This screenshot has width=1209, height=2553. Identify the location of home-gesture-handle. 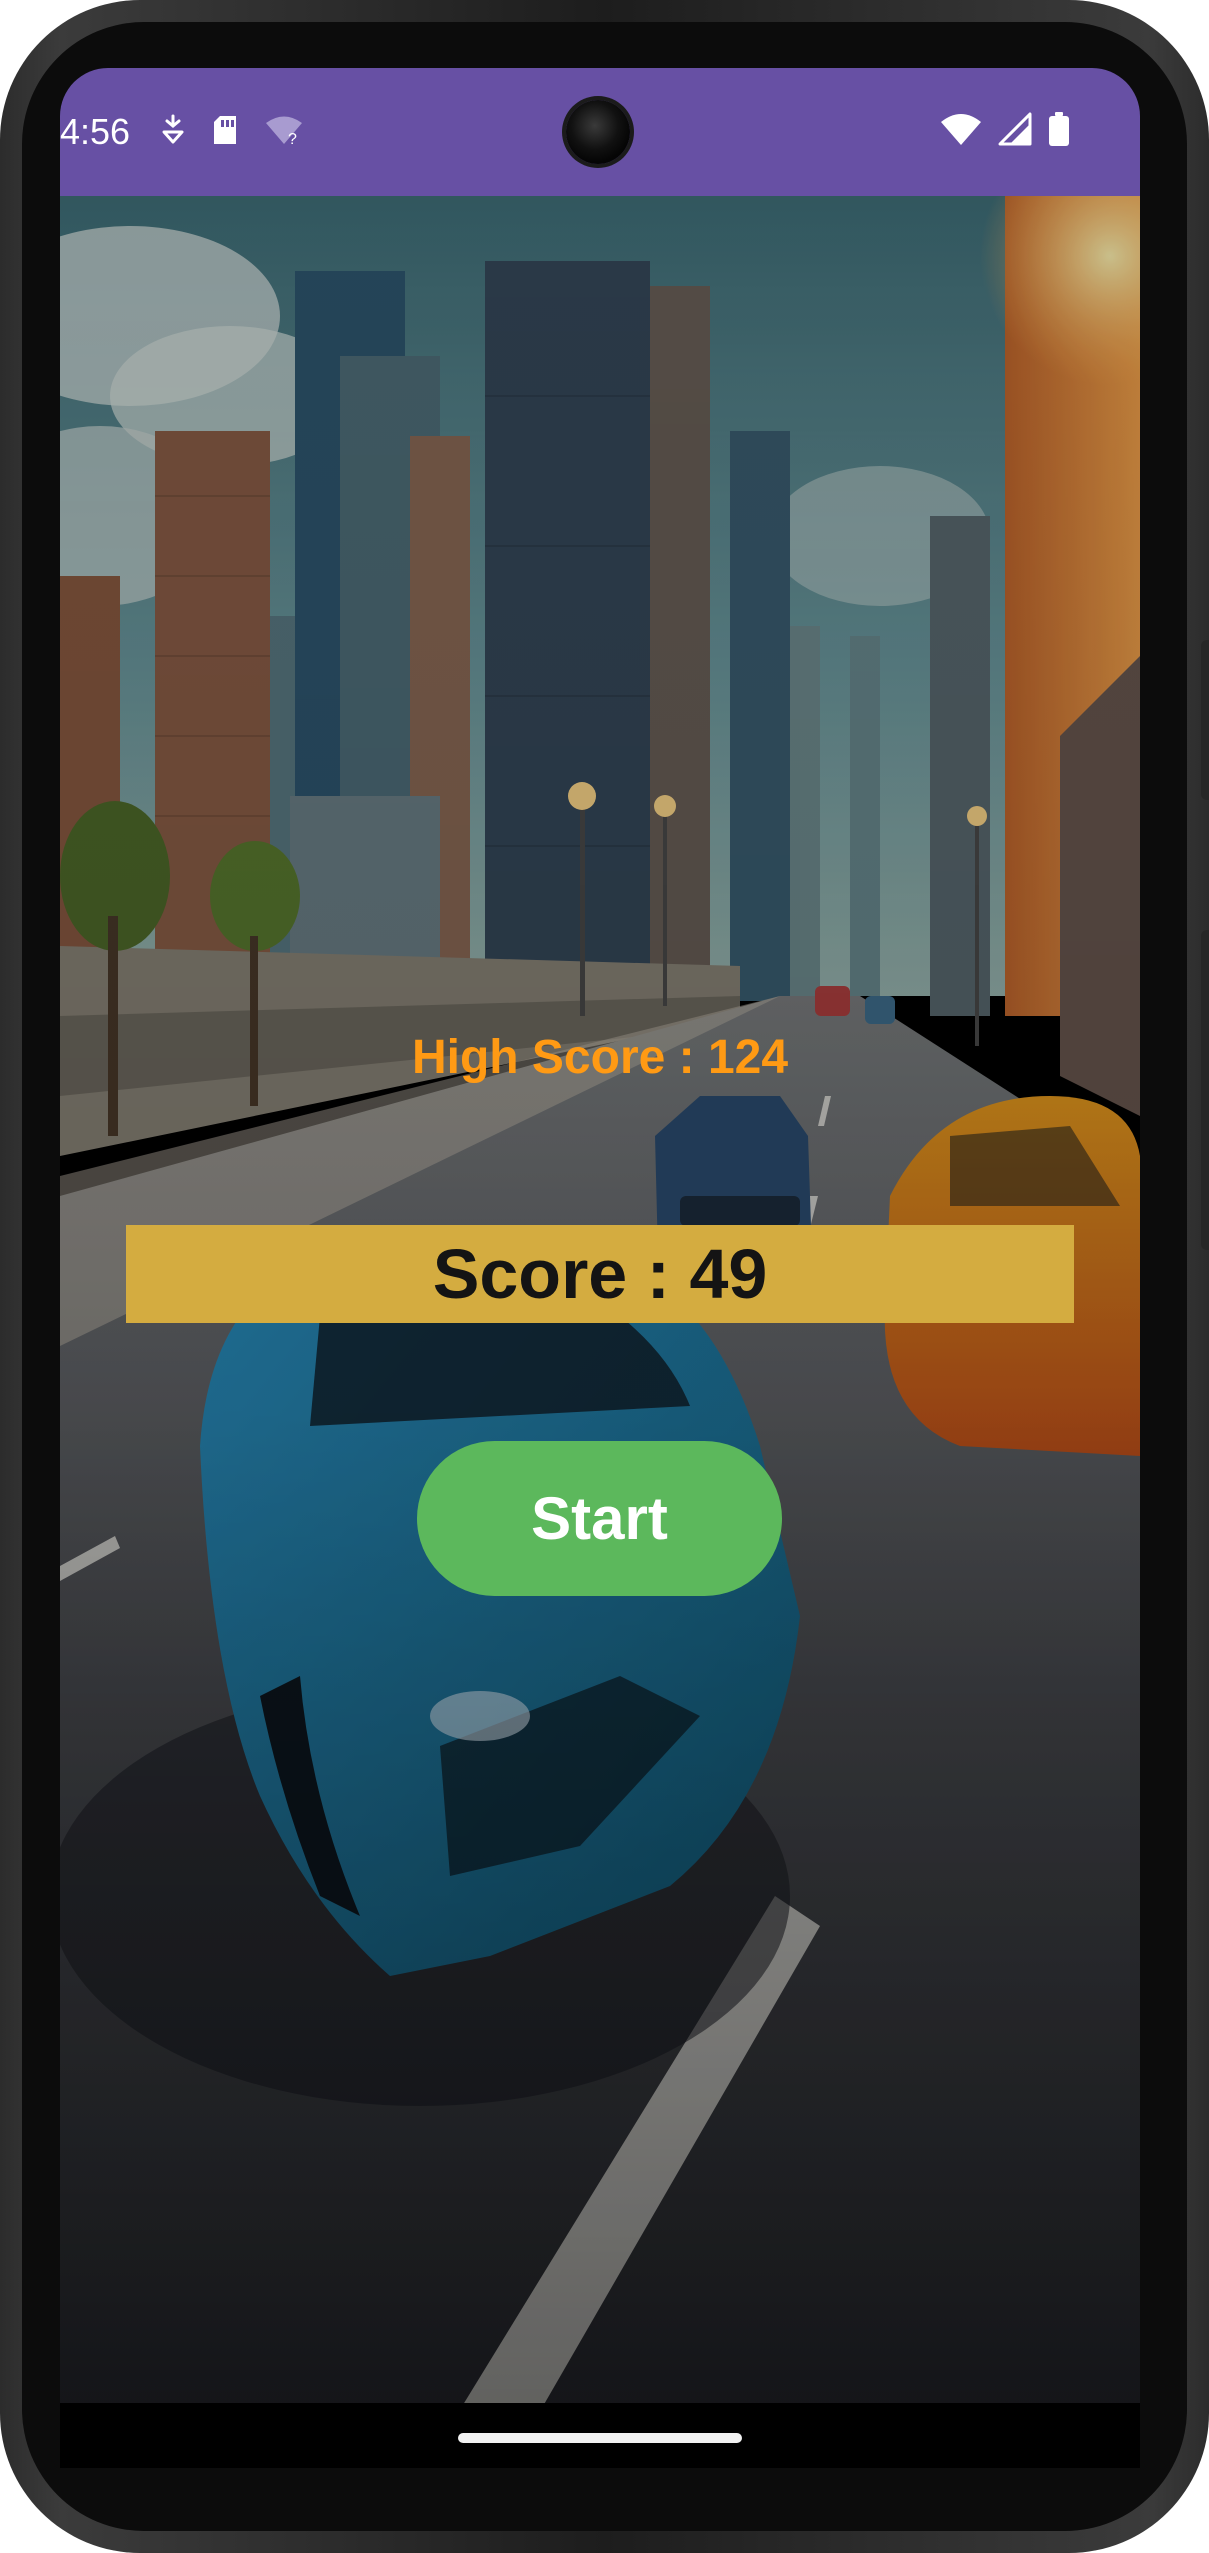
(600, 2438).